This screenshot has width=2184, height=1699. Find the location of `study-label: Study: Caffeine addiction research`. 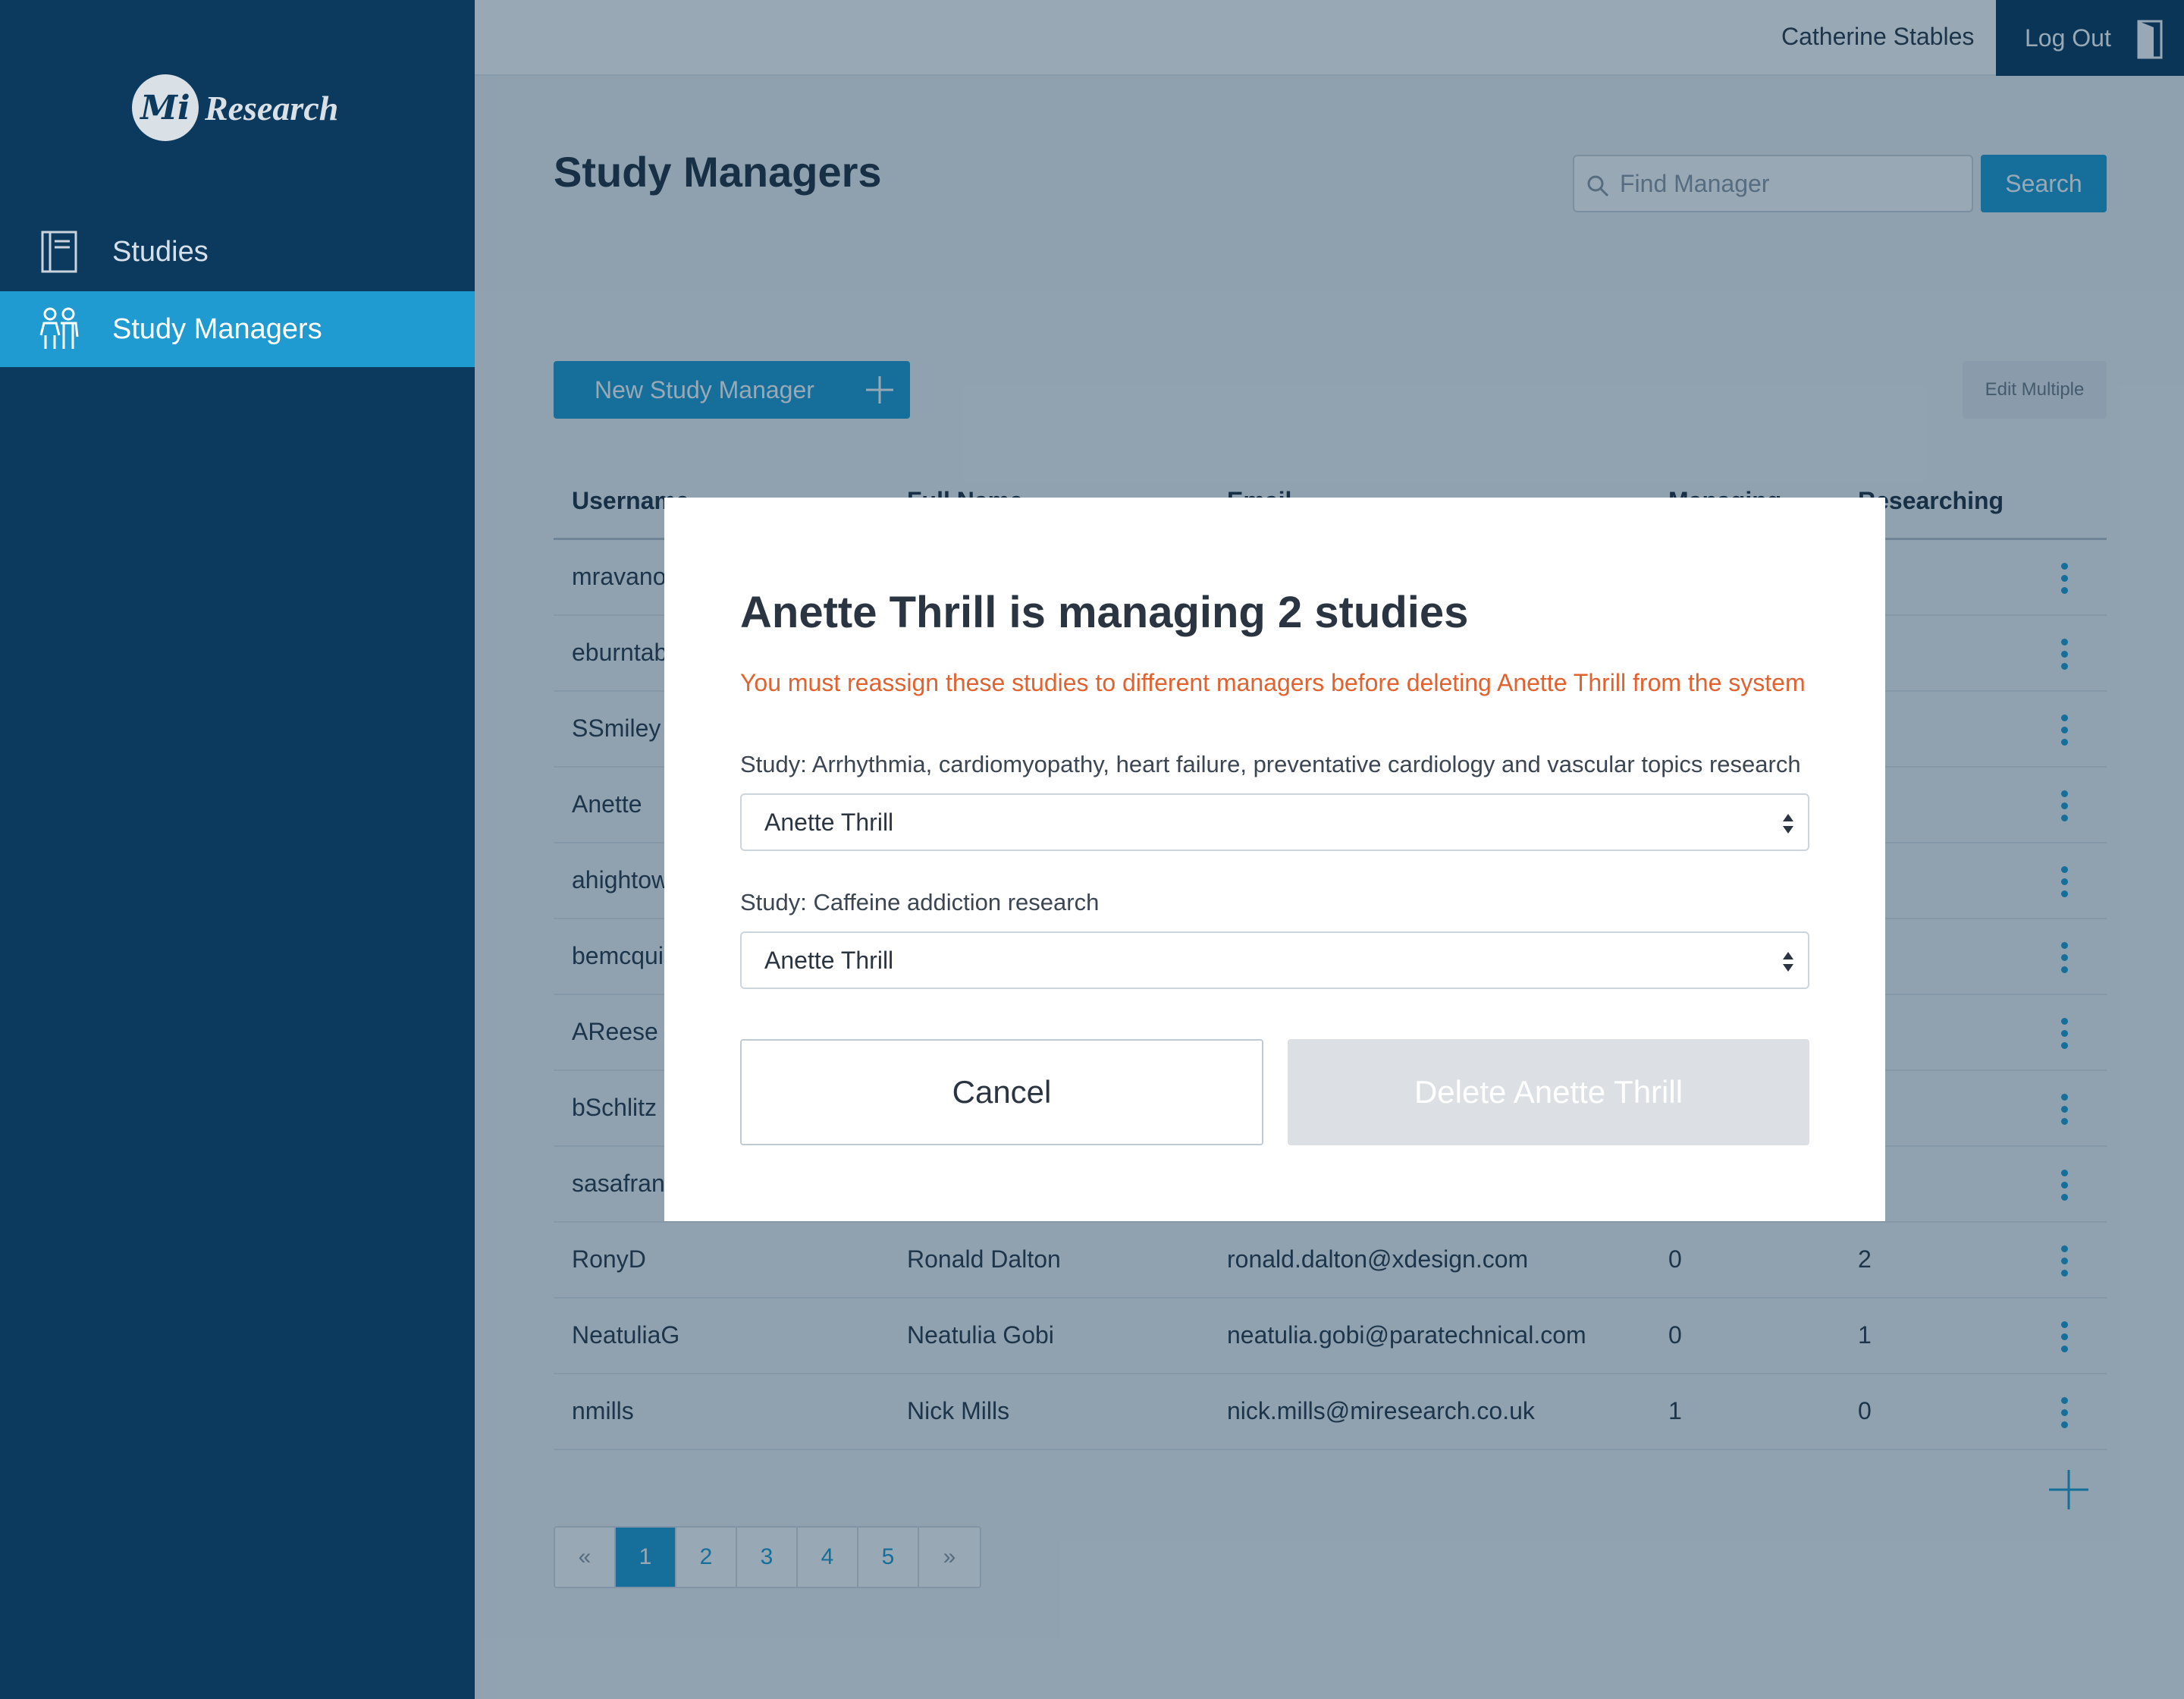

study-label: Study: Caffeine addiction research is located at coordinates (920, 902).